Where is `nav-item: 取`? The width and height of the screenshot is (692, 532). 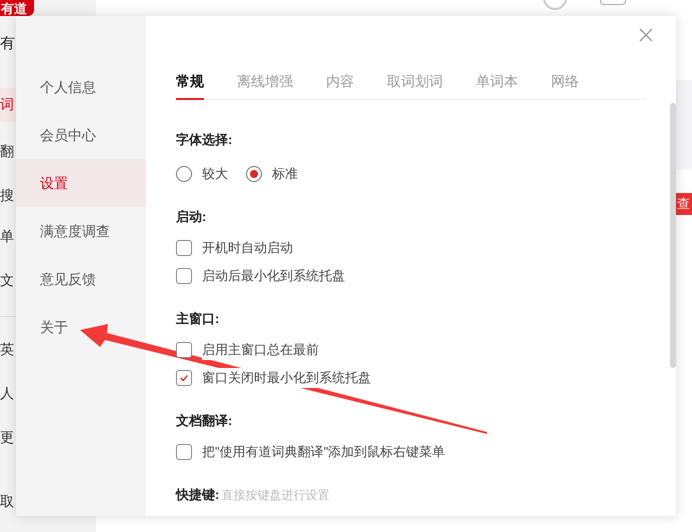 nav-item: 取 is located at coordinates (7, 501).